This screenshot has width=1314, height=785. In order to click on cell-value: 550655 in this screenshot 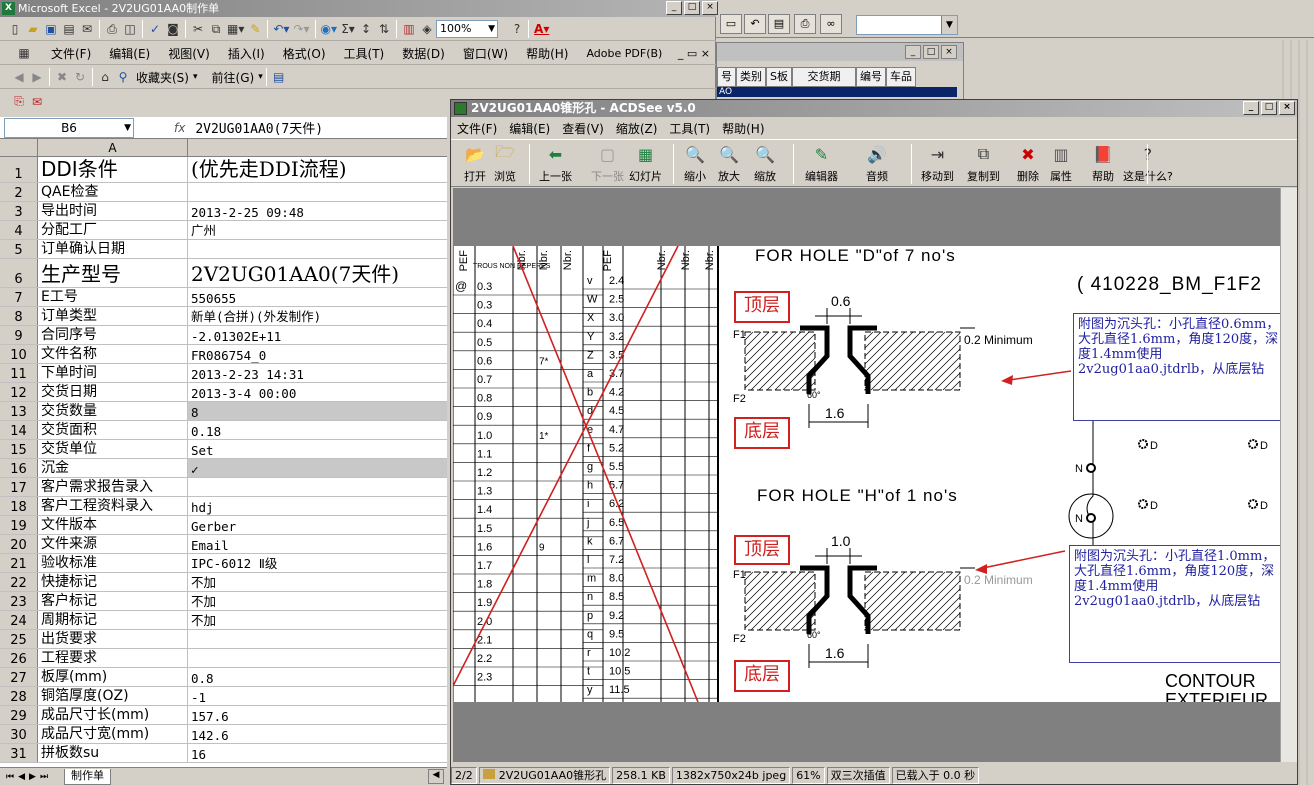, I will do `click(317, 297)`.